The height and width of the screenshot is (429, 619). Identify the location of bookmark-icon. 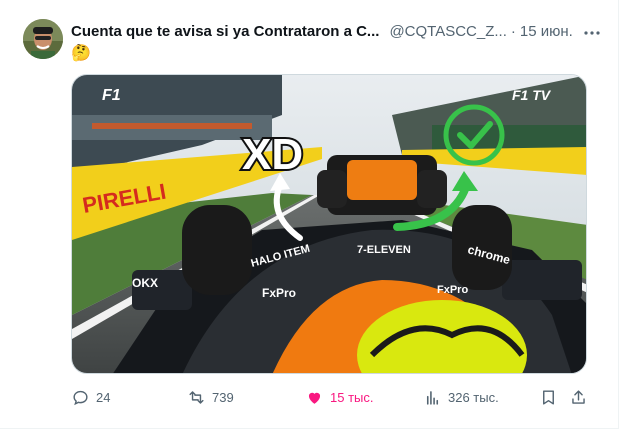
(548, 397).